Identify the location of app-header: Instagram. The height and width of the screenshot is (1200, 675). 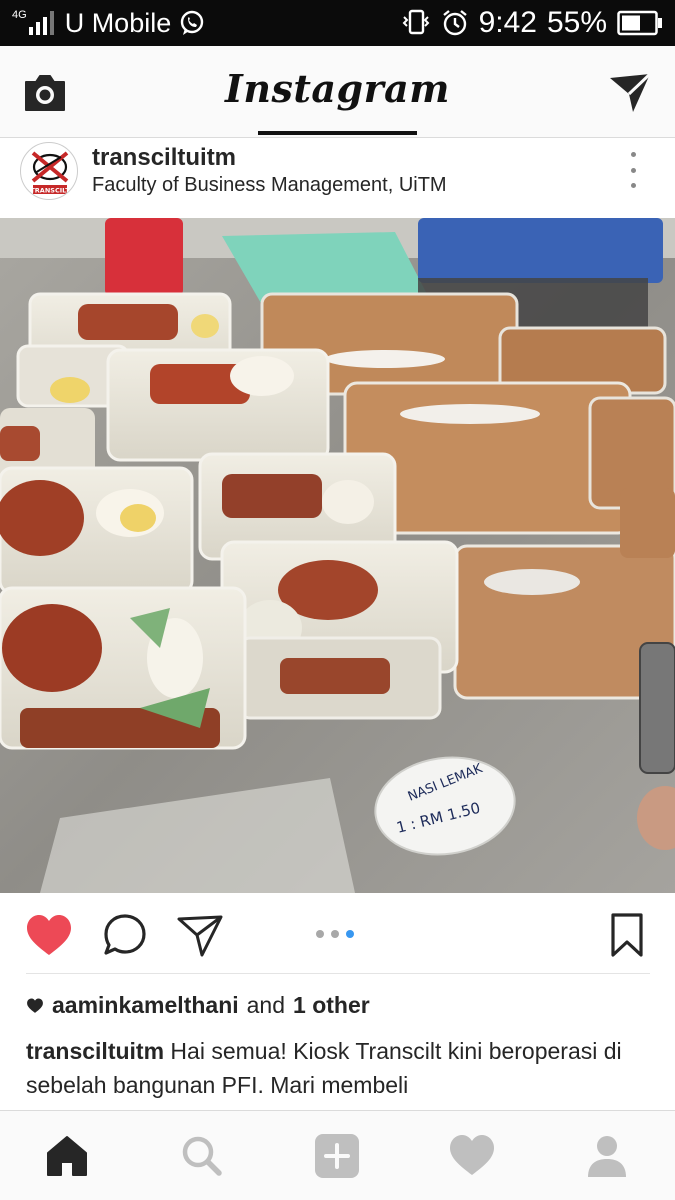
(337, 92).